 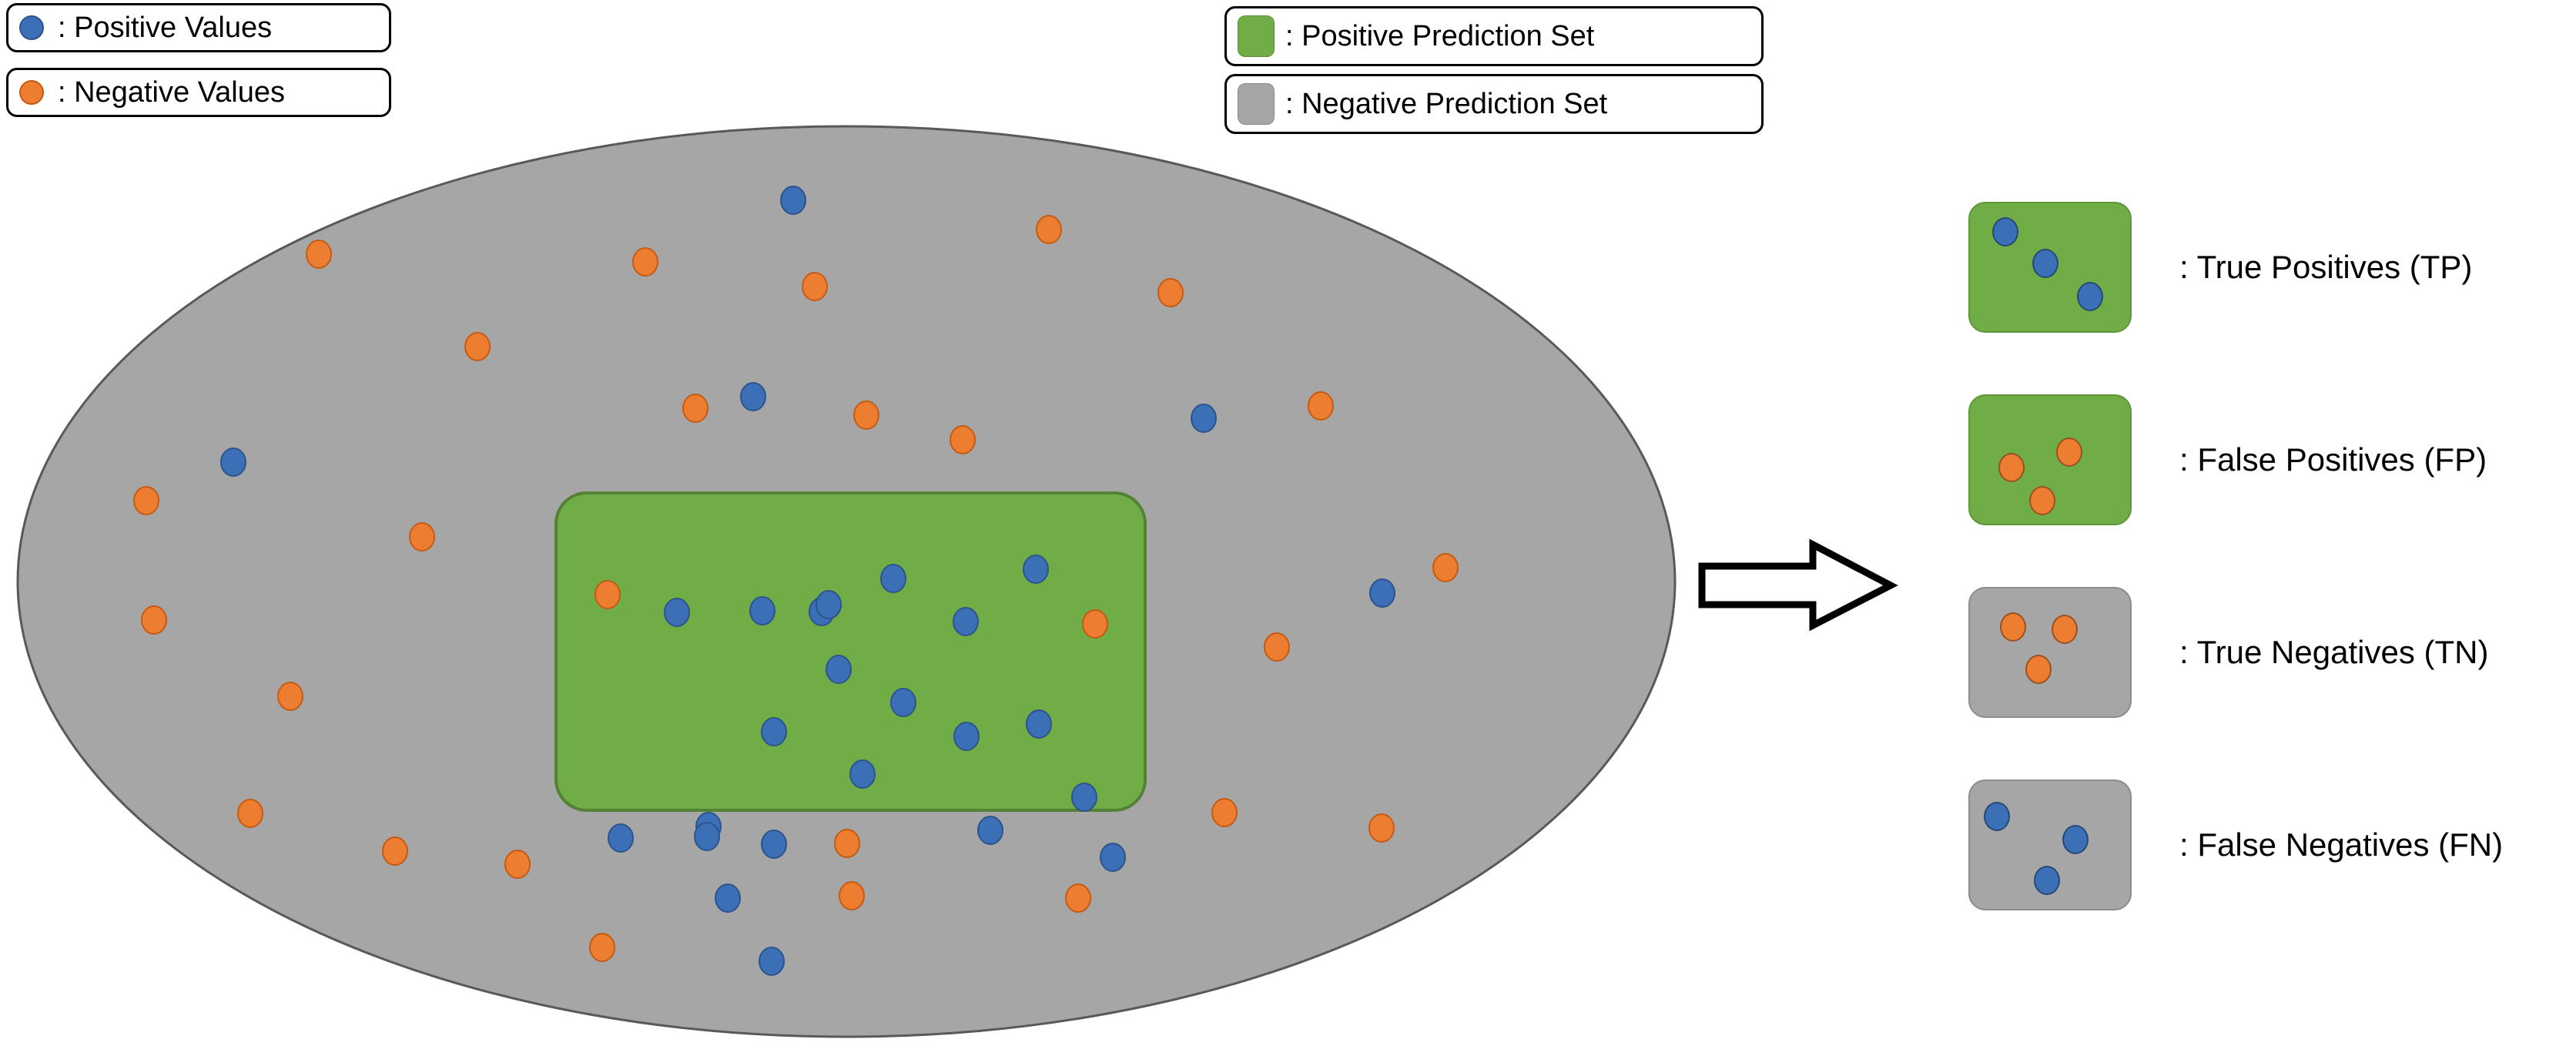 What do you see at coordinates (2333, 459) in the screenshot?
I see `false-positives-label: : False Positives (FP)` at bounding box center [2333, 459].